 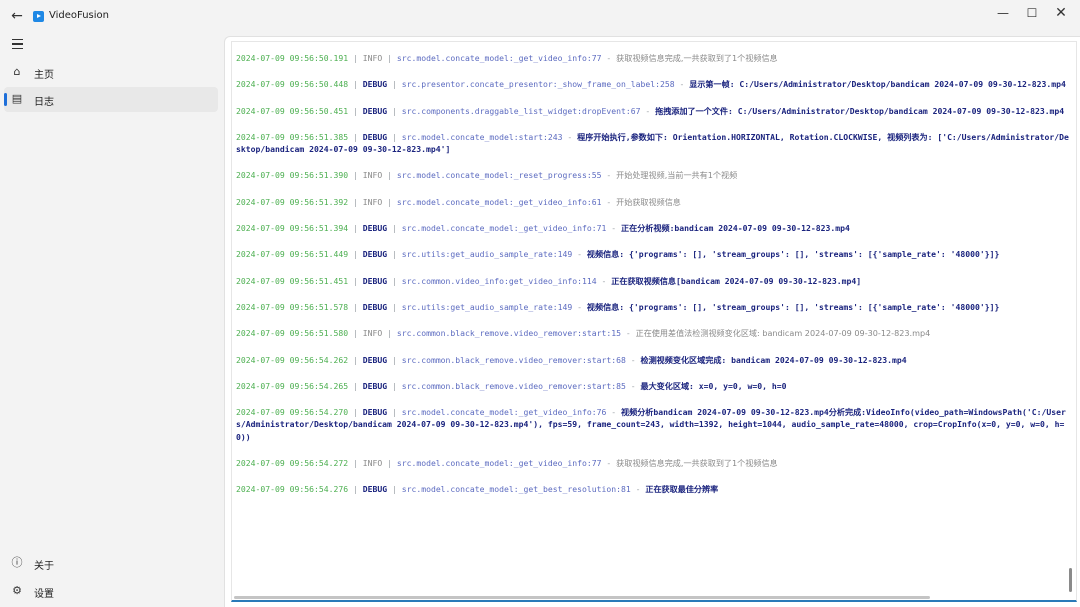 What do you see at coordinates (713, 385) in the screenshot?
I see `log-message: 最大变化区域: x=0, y=0, w=0, h=0` at bounding box center [713, 385].